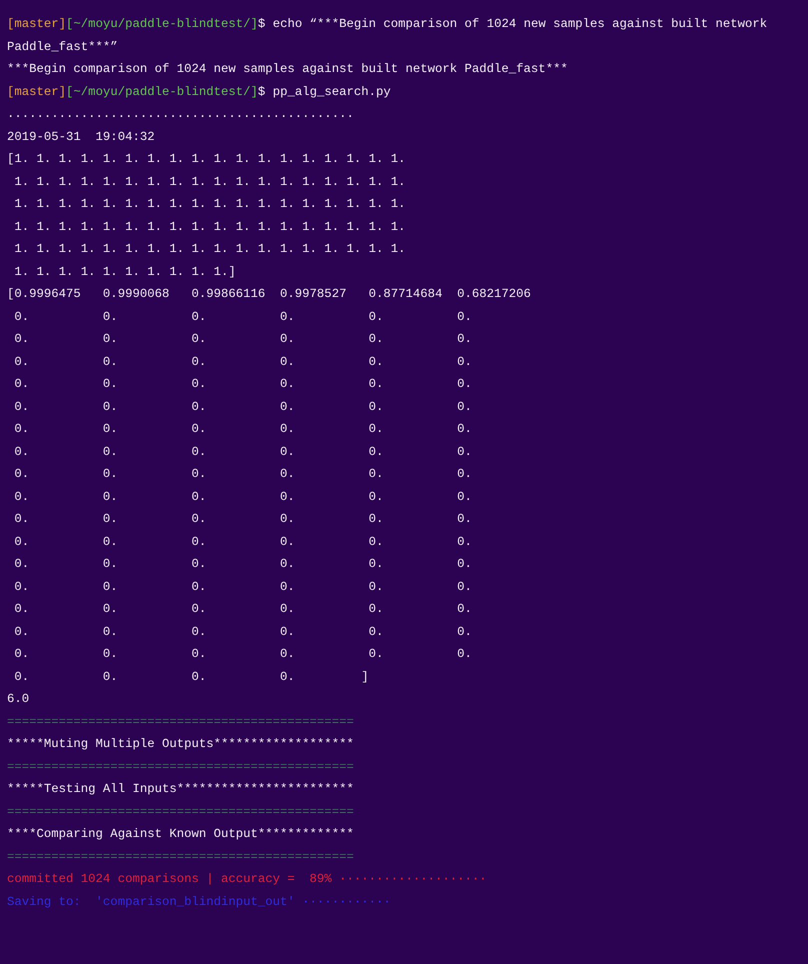 This screenshot has height=964, width=808. Describe the element at coordinates (180, 834) in the screenshot. I see `output-line: ****Comparing Against Known Output*************` at that location.